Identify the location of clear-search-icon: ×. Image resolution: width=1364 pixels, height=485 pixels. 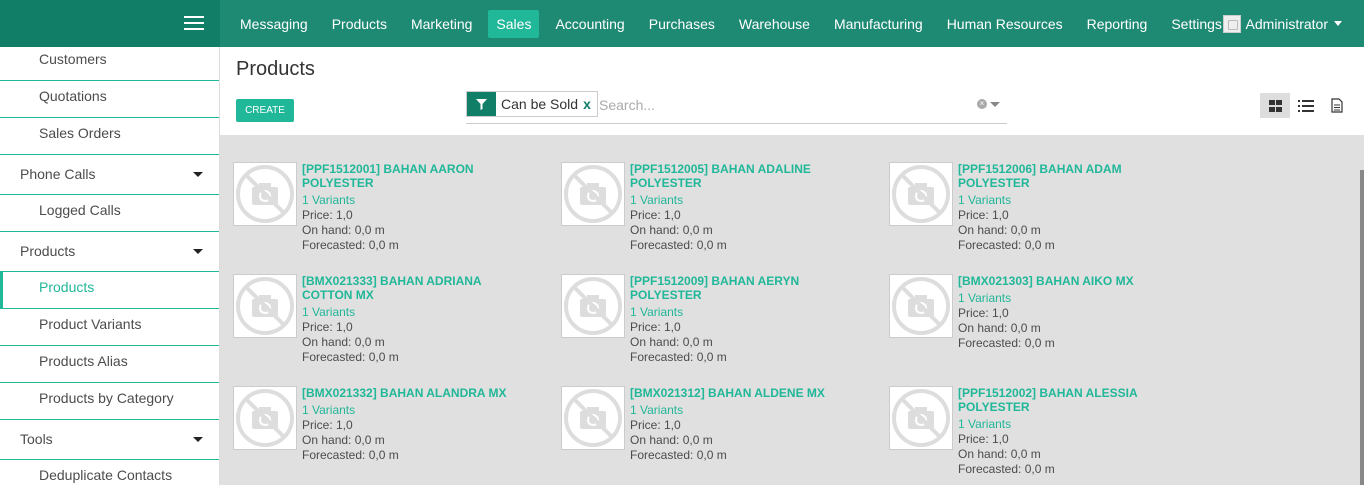
(982, 104).